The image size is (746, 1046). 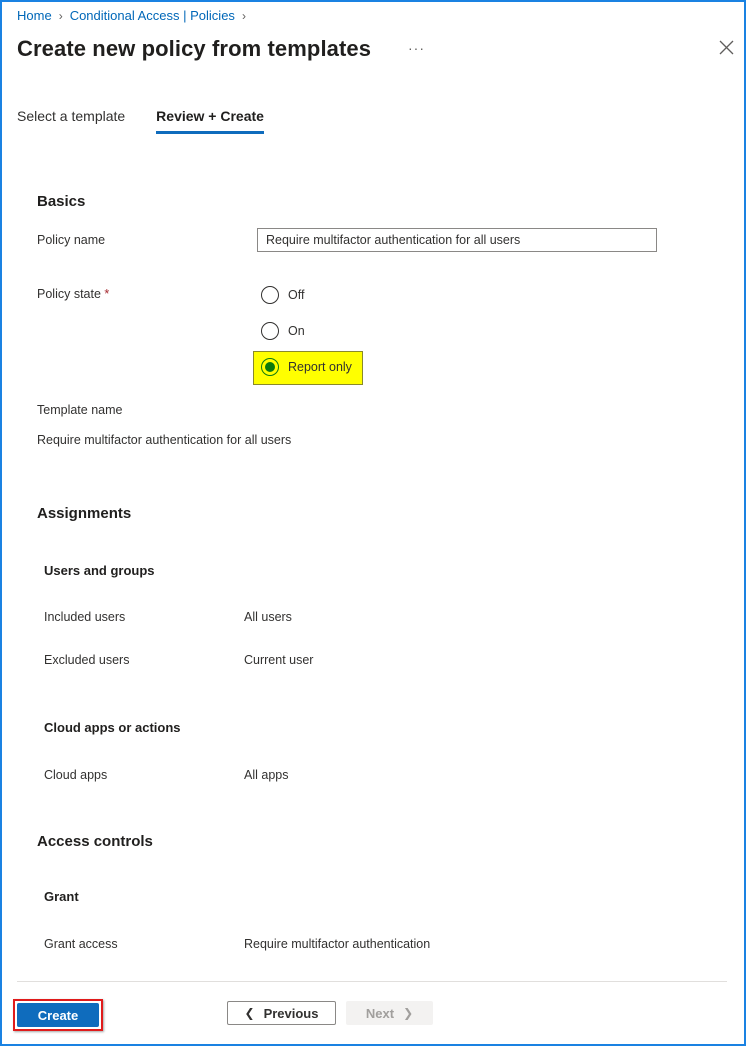 I want to click on included-users-label: Included users, so click(x=85, y=617).